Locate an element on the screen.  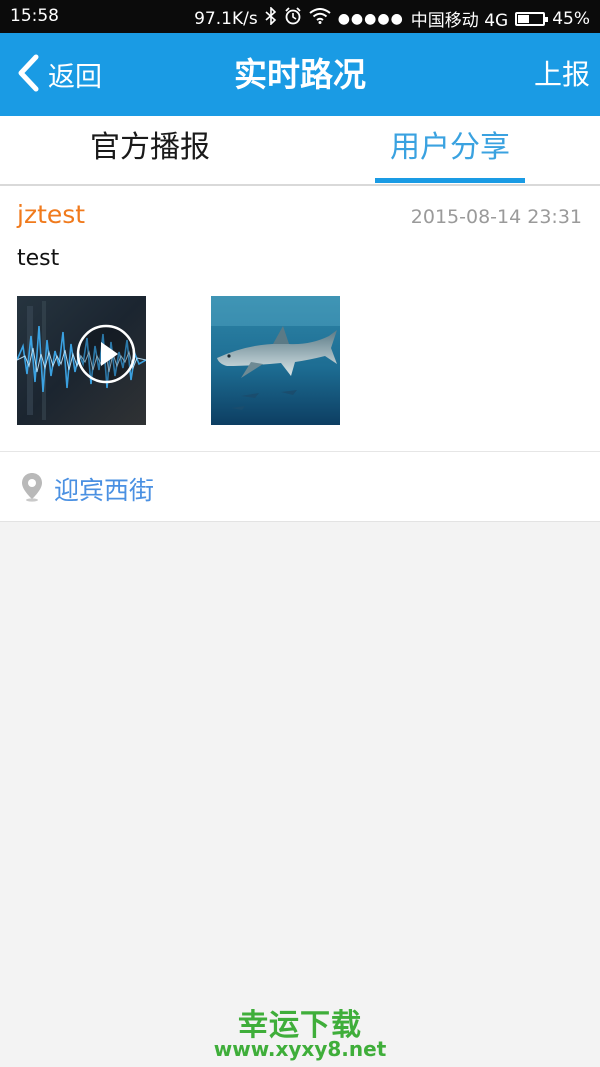
title-bar: 返回 实时路况 上报 is located at coordinates (300, 74).